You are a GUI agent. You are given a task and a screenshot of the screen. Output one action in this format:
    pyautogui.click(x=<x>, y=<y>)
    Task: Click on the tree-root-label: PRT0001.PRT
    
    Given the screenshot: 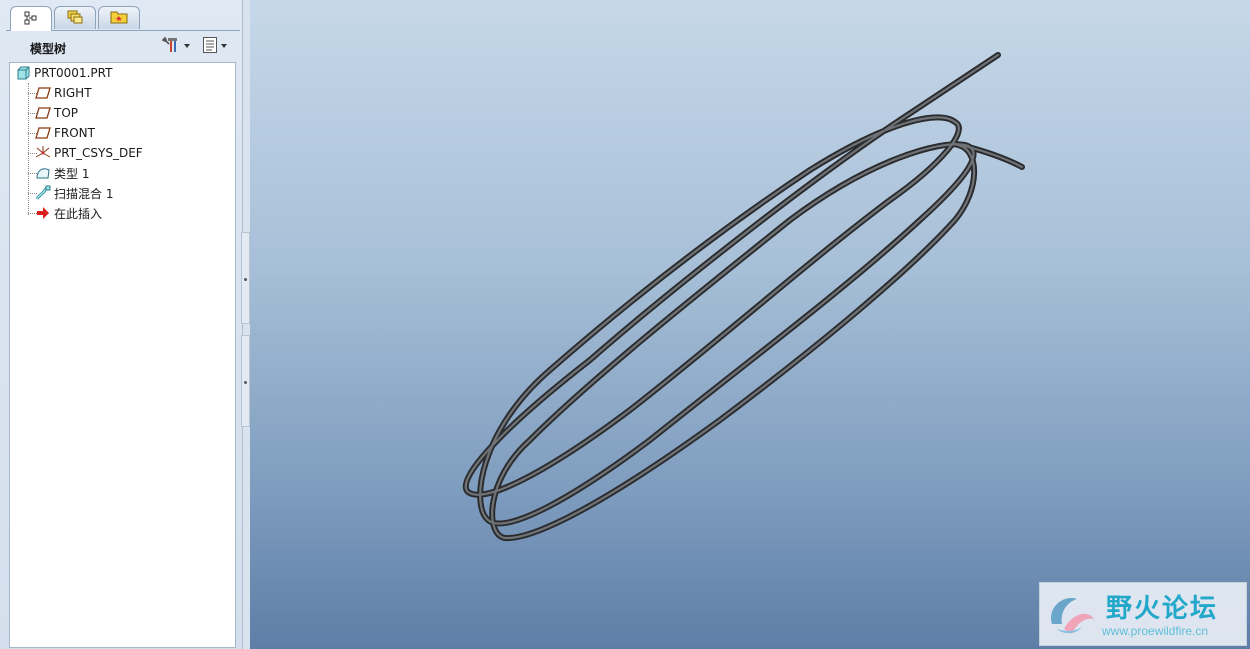 What is the action you would take?
    pyautogui.click(x=73, y=73)
    